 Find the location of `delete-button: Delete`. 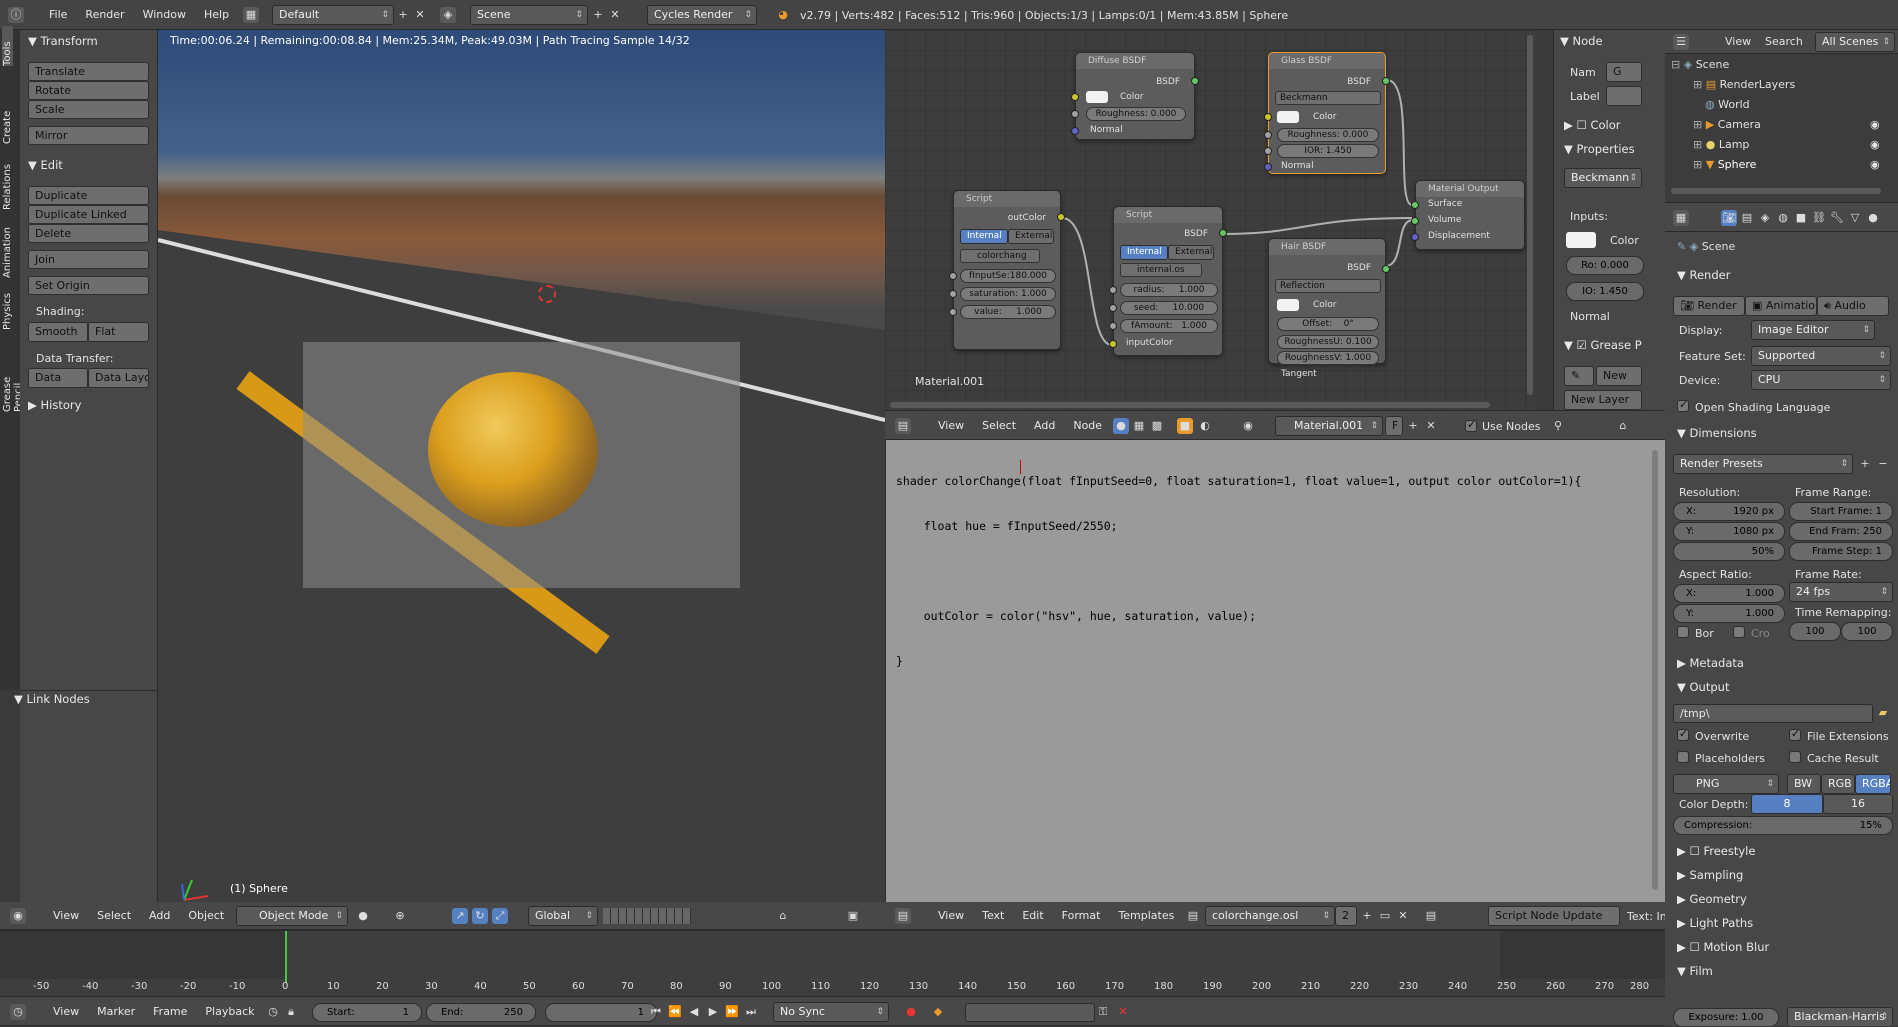

delete-button: Delete is located at coordinates (88, 233).